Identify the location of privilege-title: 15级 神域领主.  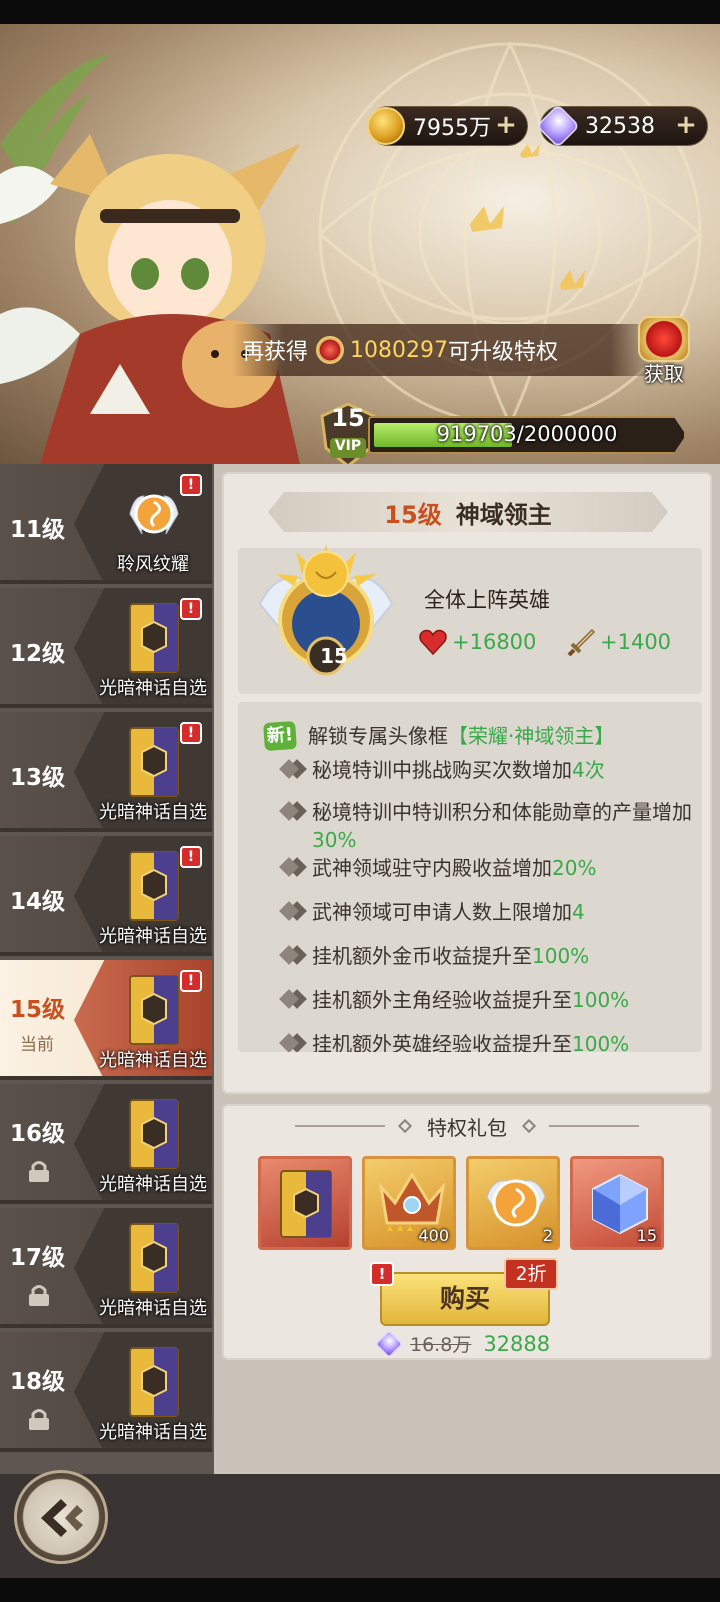
(468, 512).